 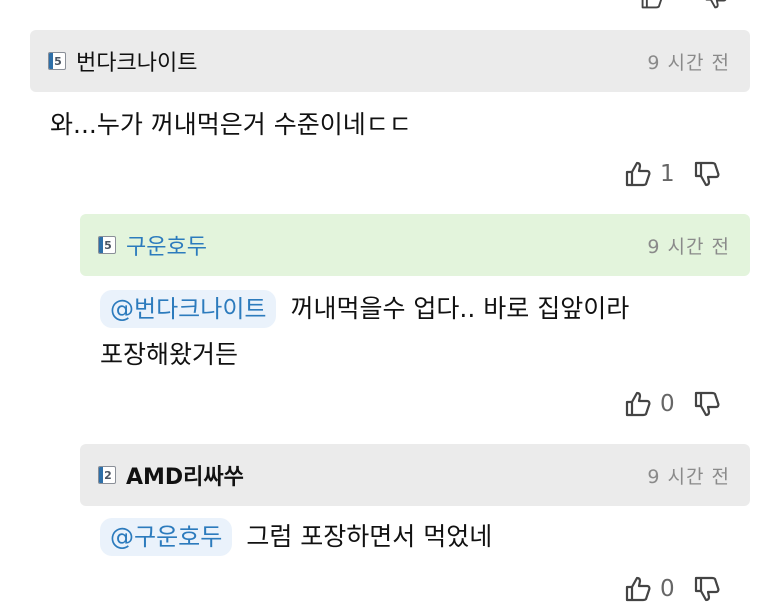 What do you see at coordinates (415, 475) in the screenshot?
I see `reply-header: 2 AMD리싸쑤 9 시간 전` at bounding box center [415, 475].